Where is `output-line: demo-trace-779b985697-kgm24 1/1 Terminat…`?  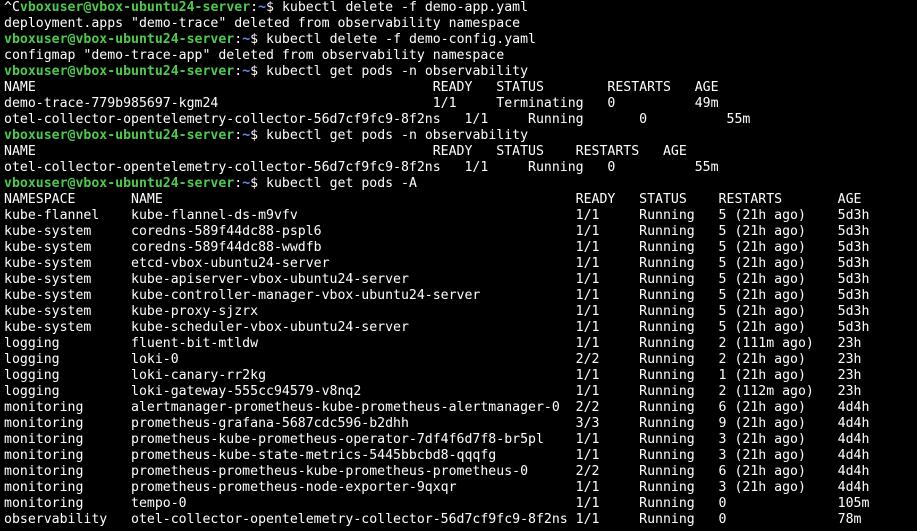
output-line: demo-trace-779b985697-kgm24 1/1 Terminat… is located at coordinates (361, 103).